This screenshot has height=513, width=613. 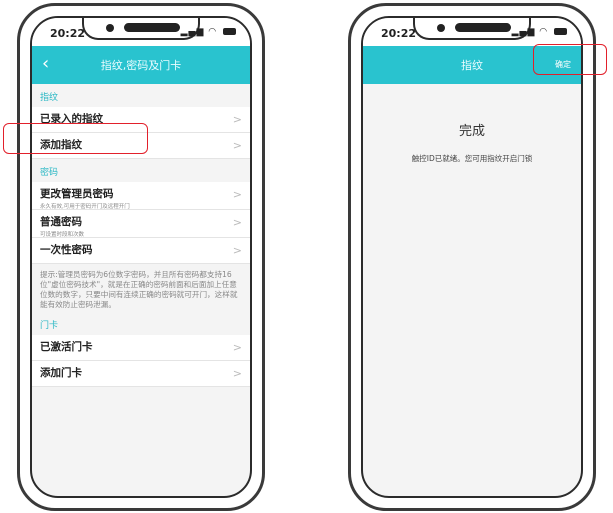 I want to click on list-item-onetime-password: 一次性密码 >, so click(x=141, y=251).